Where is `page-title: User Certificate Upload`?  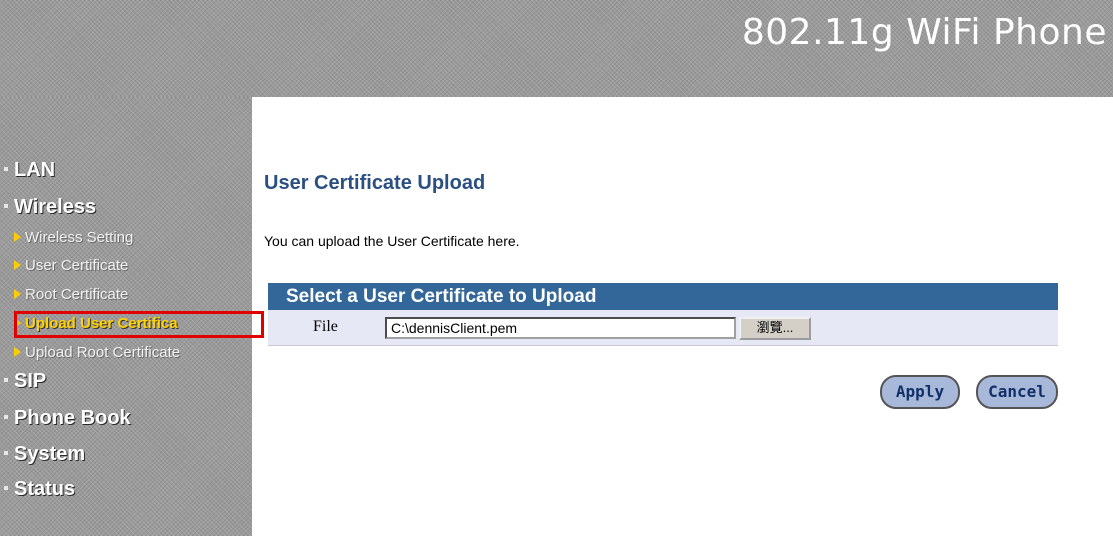
page-title: User Certificate Upload is located at coordinates (375, 183).